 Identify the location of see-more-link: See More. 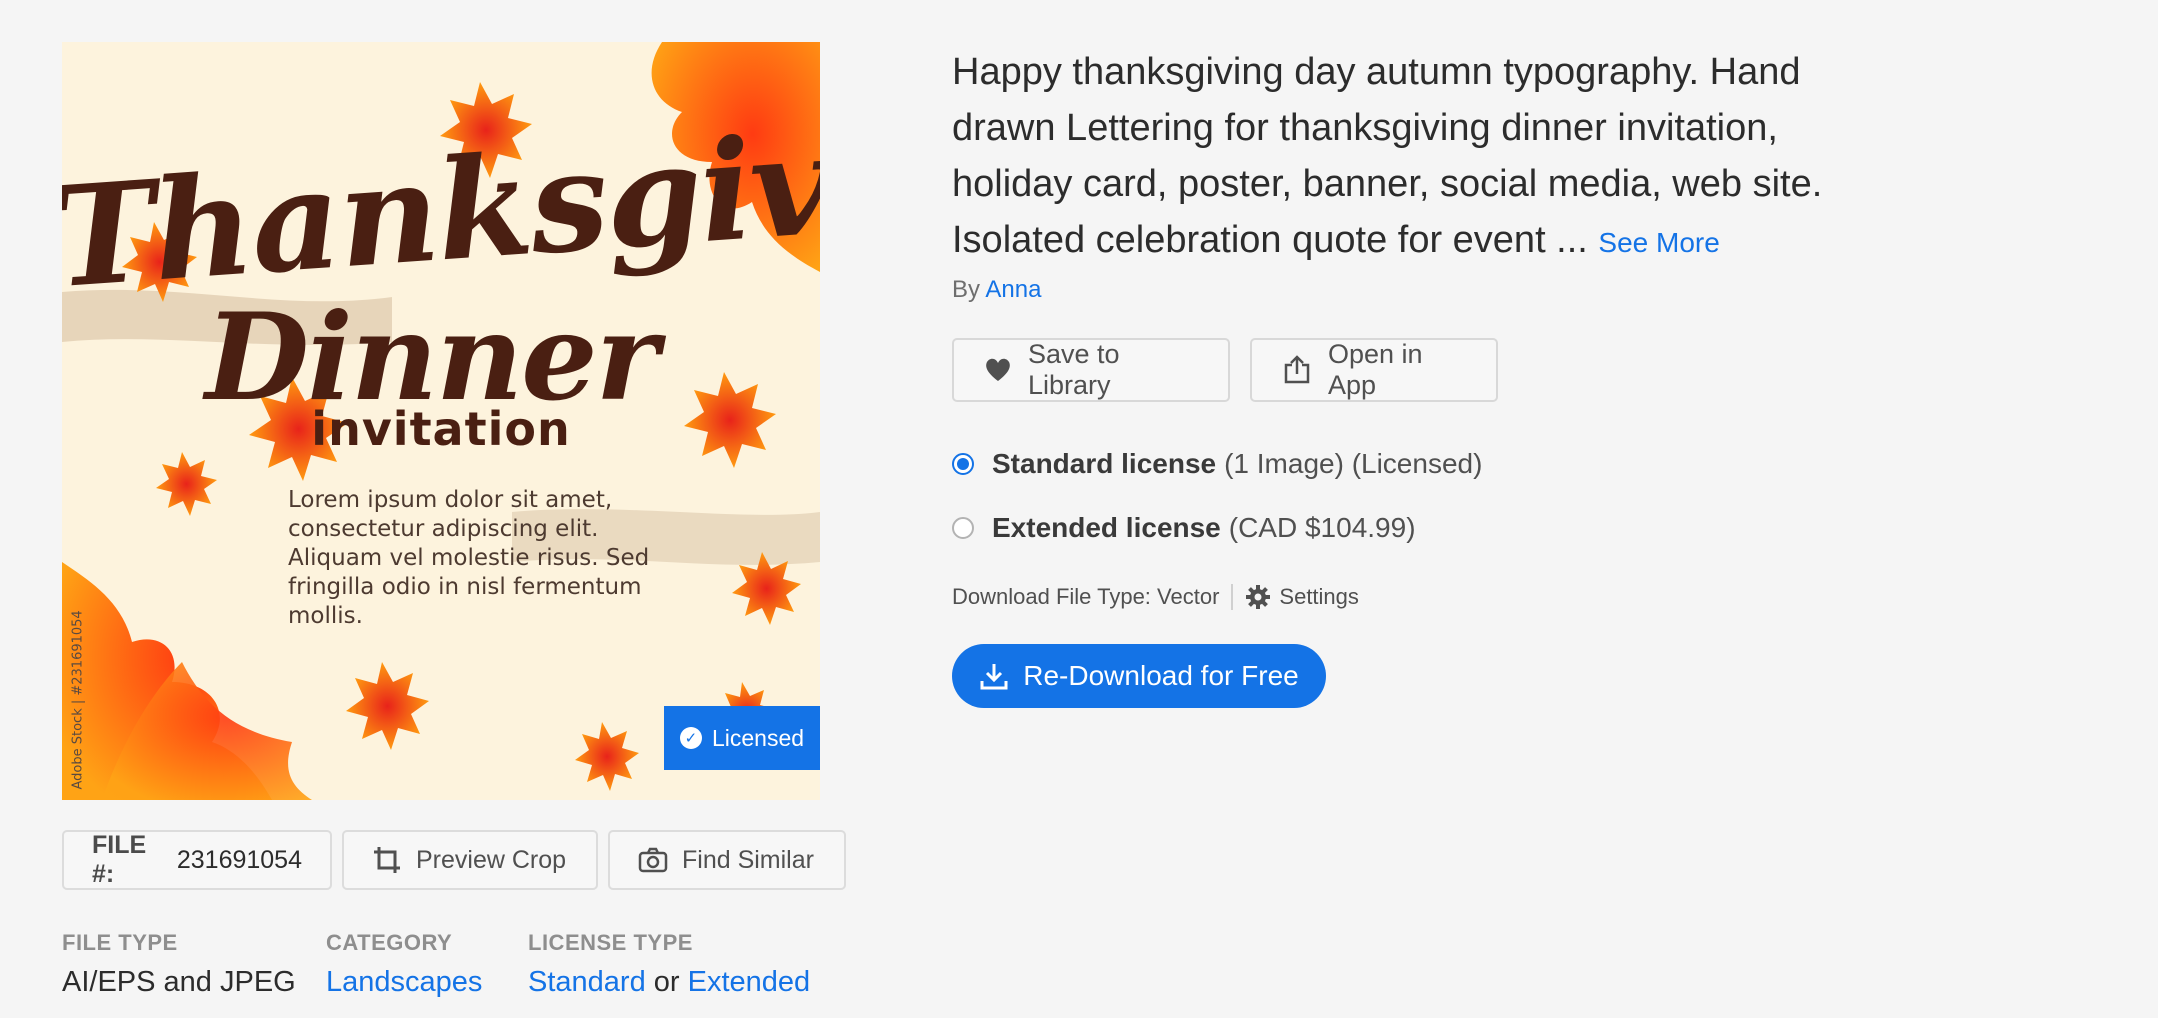
(1658, 242).